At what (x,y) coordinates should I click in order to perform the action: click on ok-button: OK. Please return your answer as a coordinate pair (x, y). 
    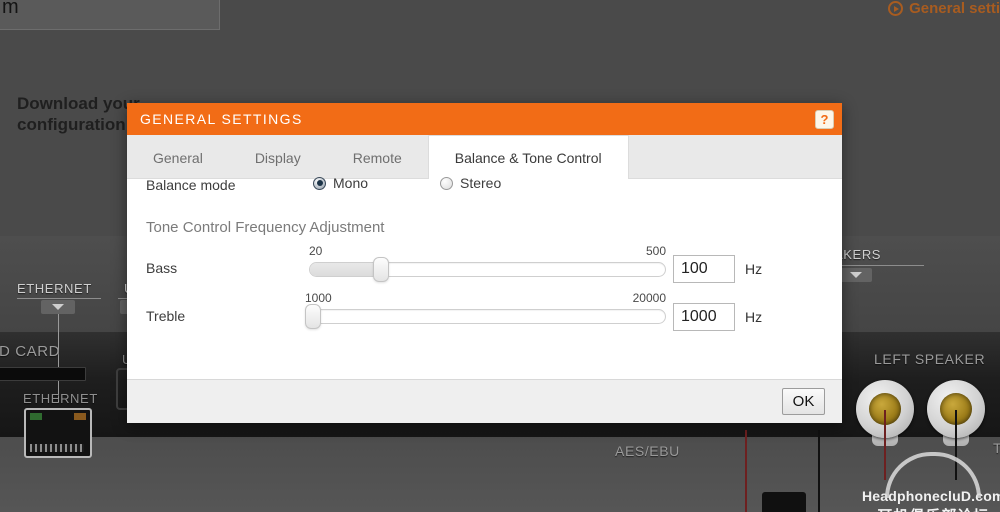
    Looking at the image, I should click on (803, 401).